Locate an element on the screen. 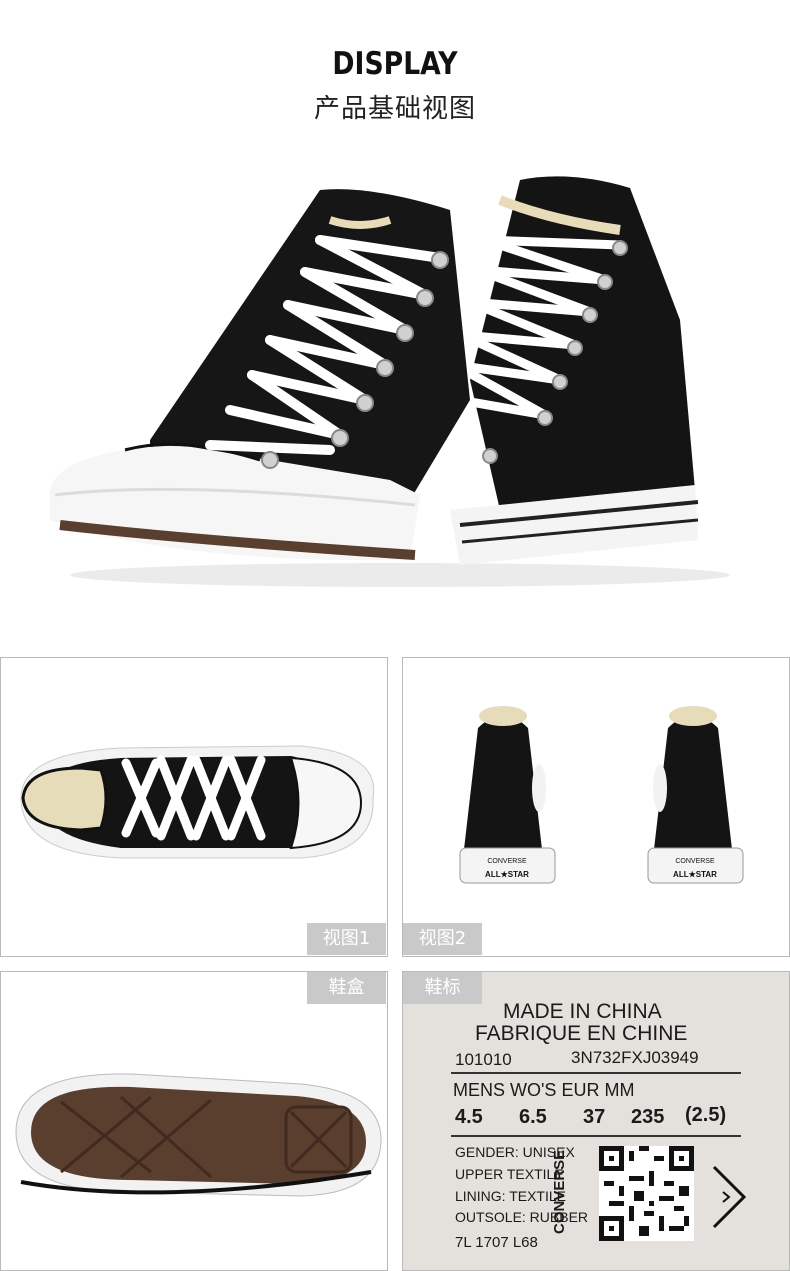 The width and height of the screenshot is (790, 1271). label-divider is located at coordinates (596, 1073).